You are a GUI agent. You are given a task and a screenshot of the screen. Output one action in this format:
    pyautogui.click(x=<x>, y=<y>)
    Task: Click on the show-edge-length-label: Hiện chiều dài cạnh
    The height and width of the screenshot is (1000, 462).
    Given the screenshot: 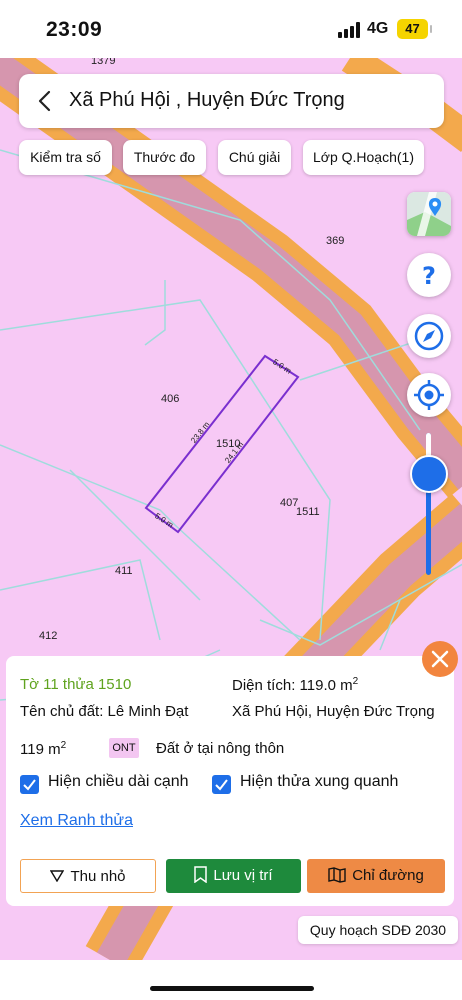 What is the action you would take?
    pyautogui.click(x=118, y=782)
    